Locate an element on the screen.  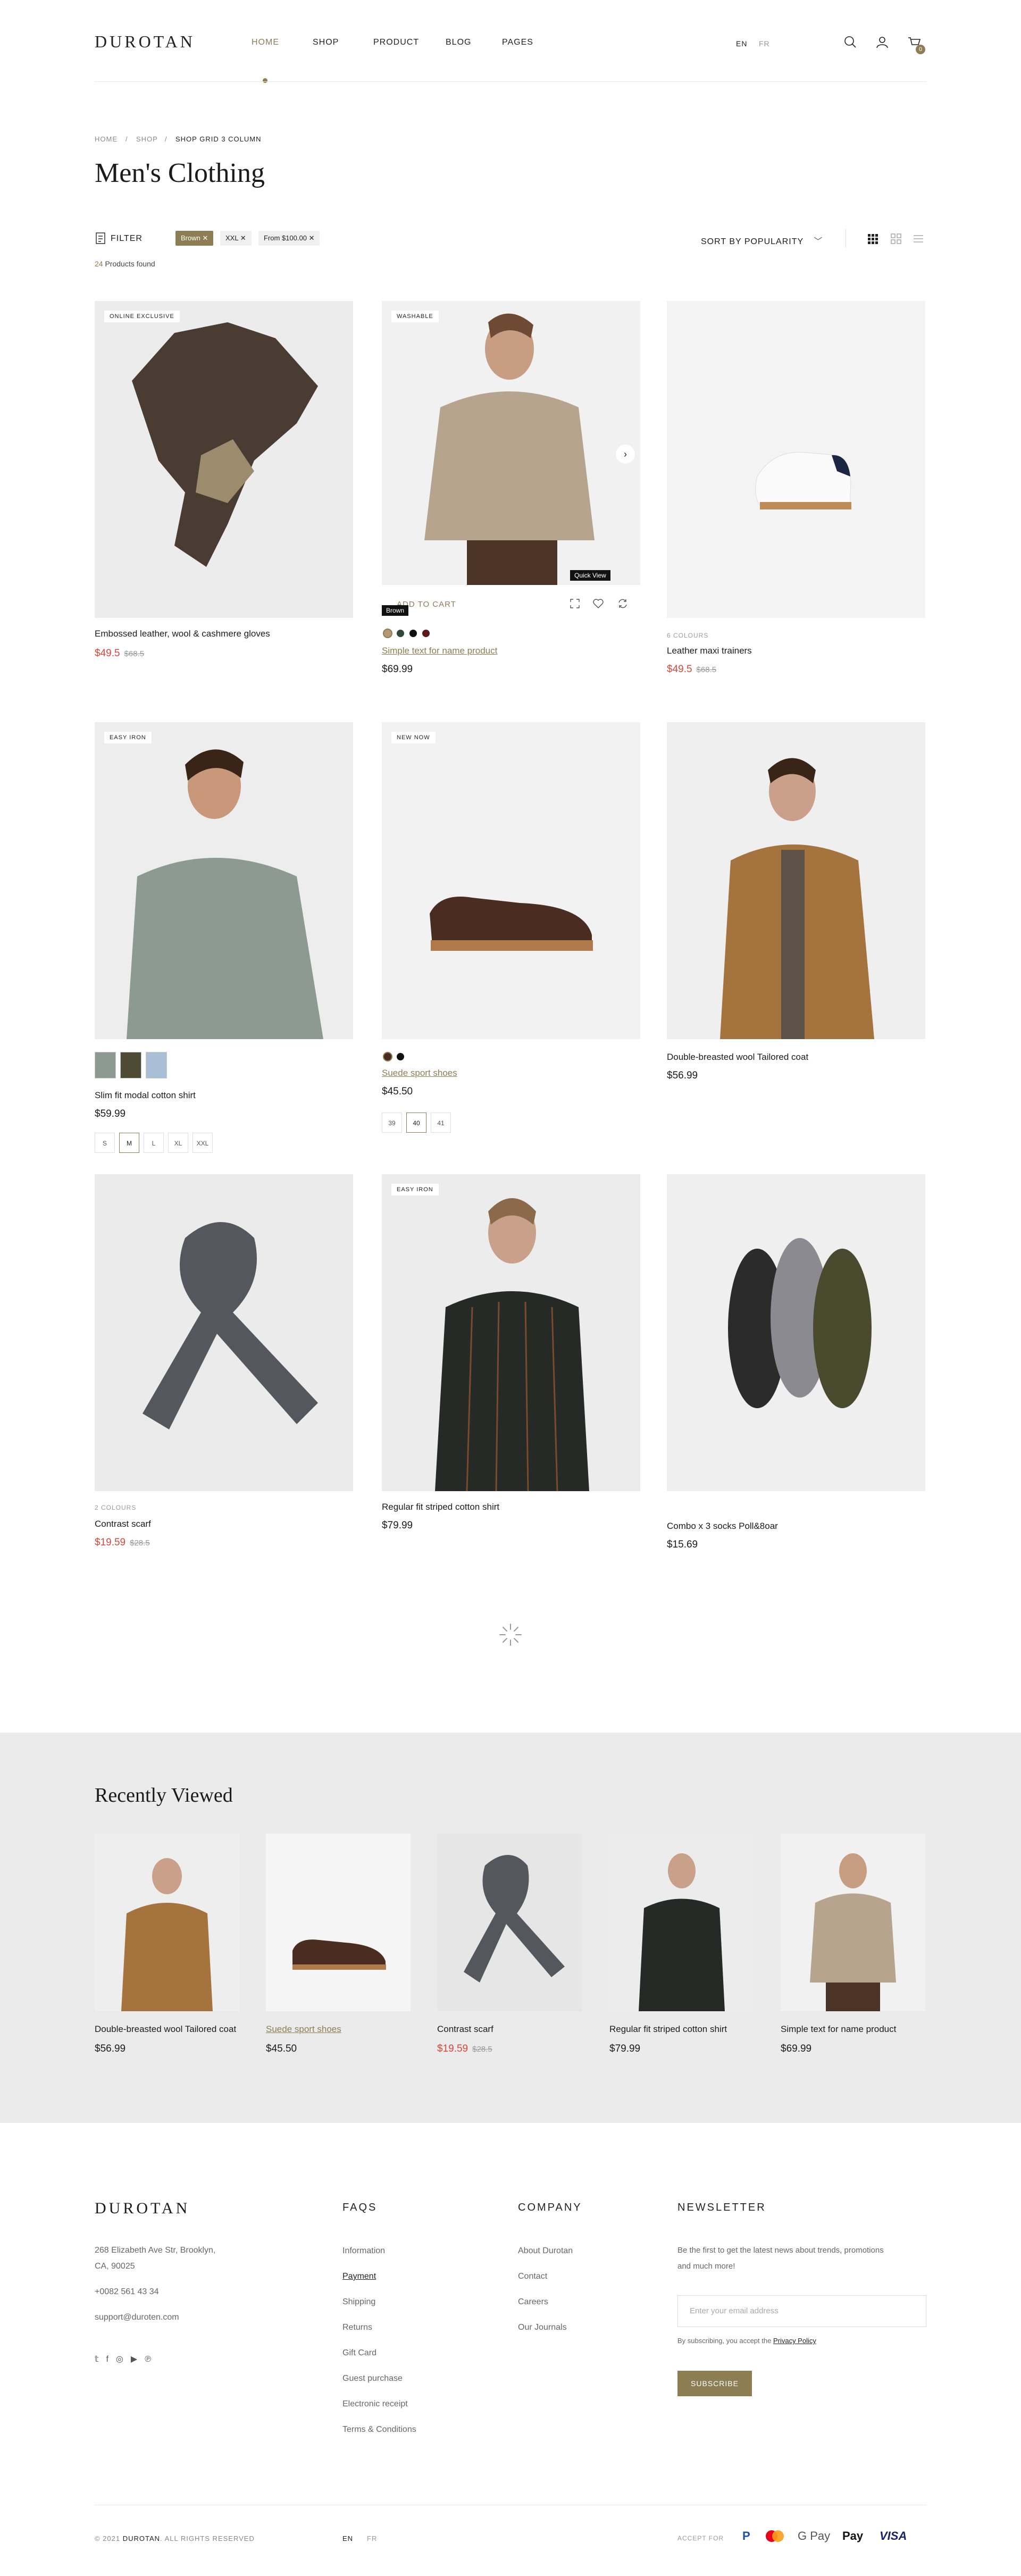
nav-blog: BLOG is located at coordinates (458, 42).